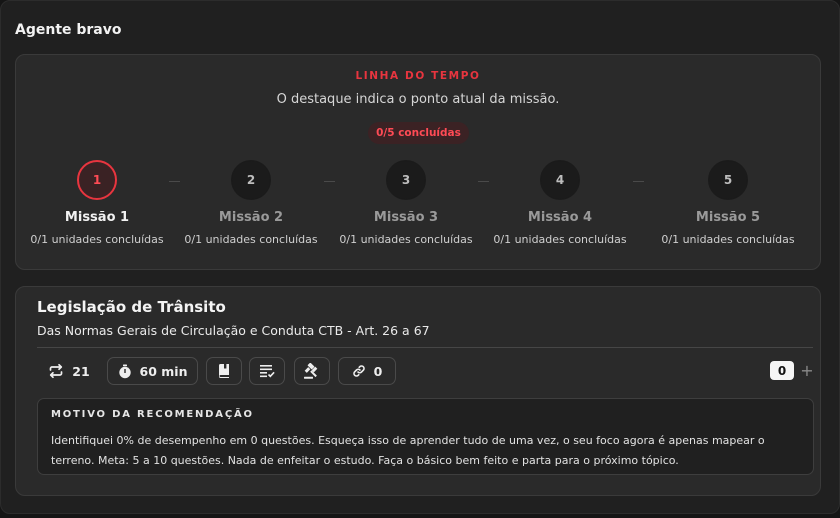 The height and width of the screenshot is (518, 840). What do you see at coordinates (406, 180) in the screenshot?
I see `step-number-circle: 3` at bounding box center [406, 180].